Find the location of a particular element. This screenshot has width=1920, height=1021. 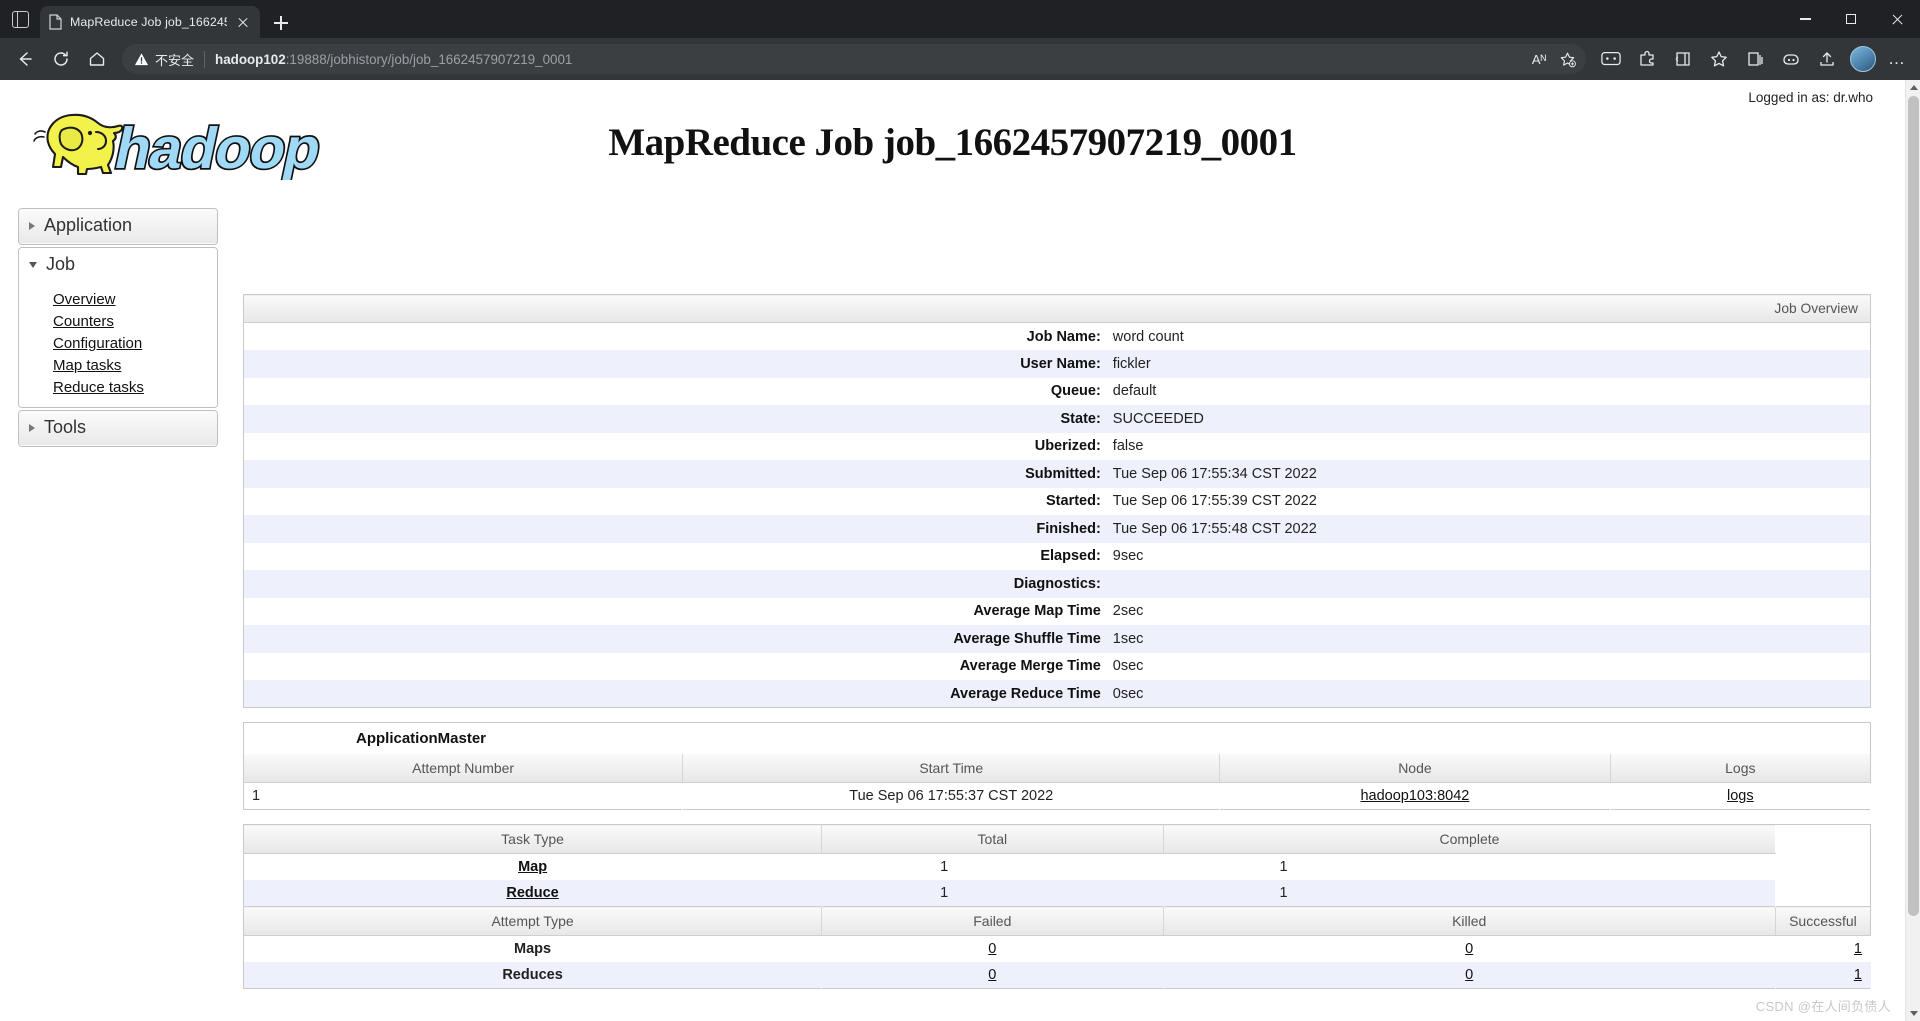

column-header-attempt-type: Attempt Type is located at coordinates (533, 921).